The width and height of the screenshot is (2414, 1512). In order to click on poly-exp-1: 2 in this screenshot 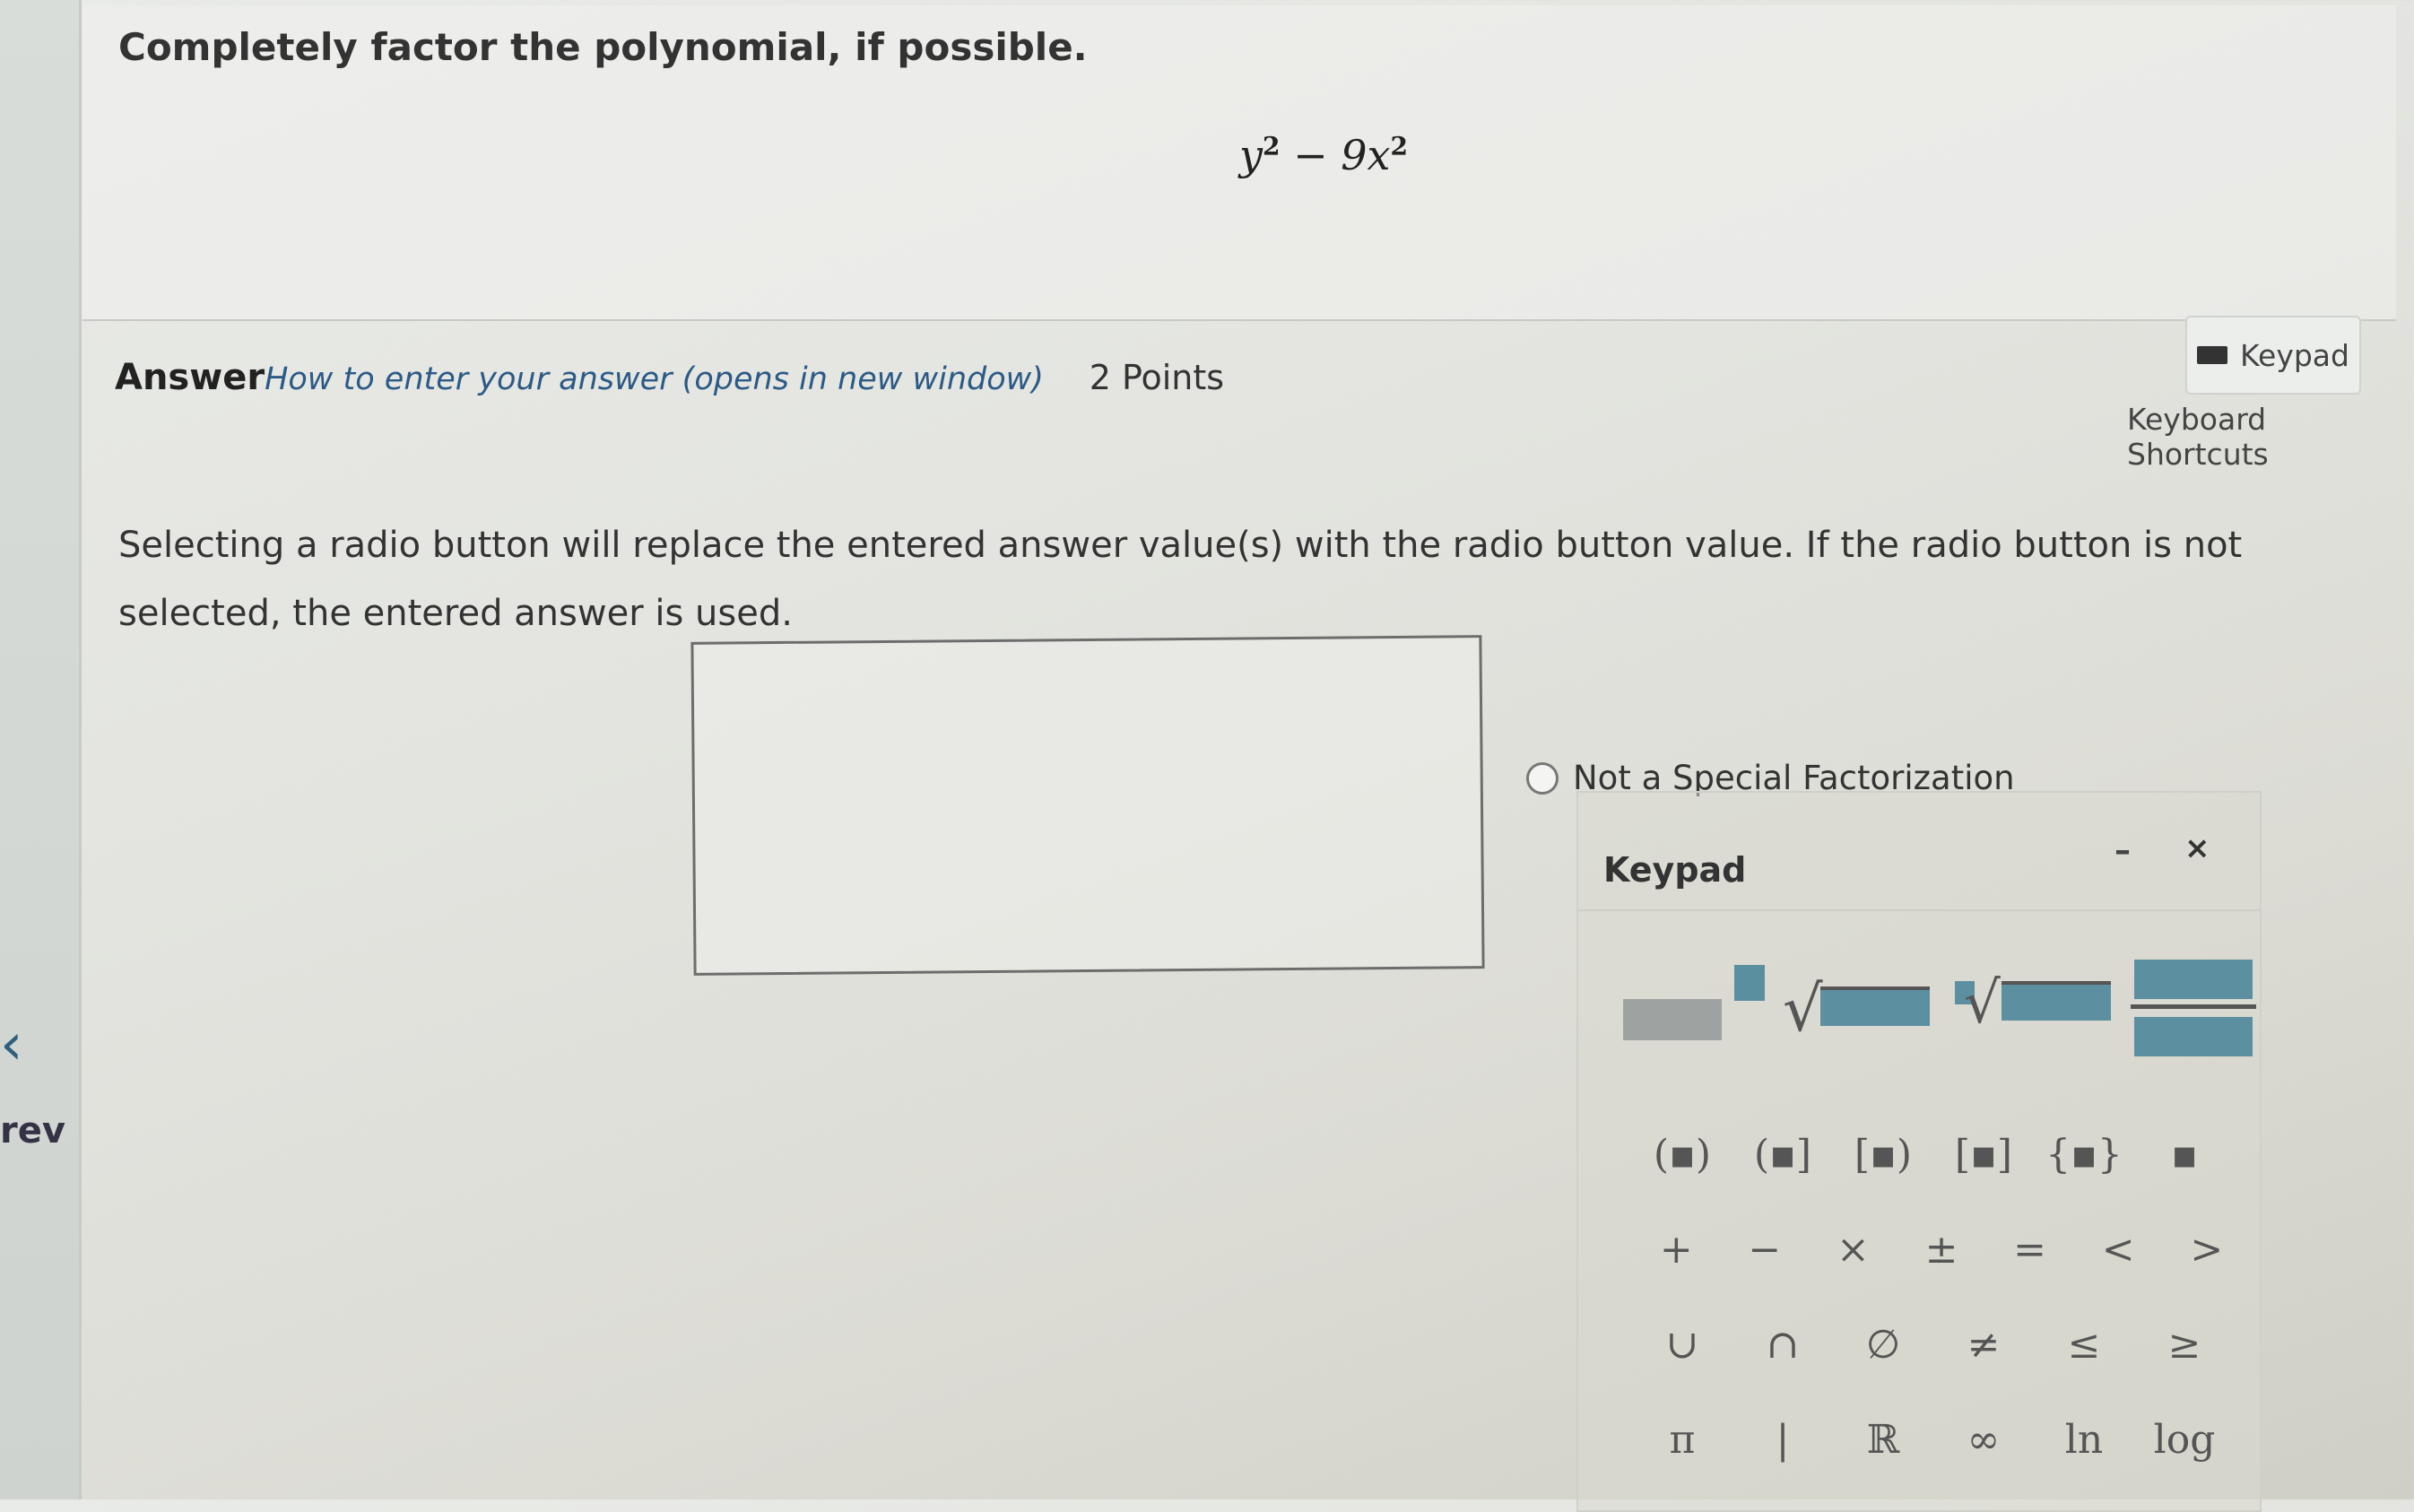, I will do `click(1272, 146)`.